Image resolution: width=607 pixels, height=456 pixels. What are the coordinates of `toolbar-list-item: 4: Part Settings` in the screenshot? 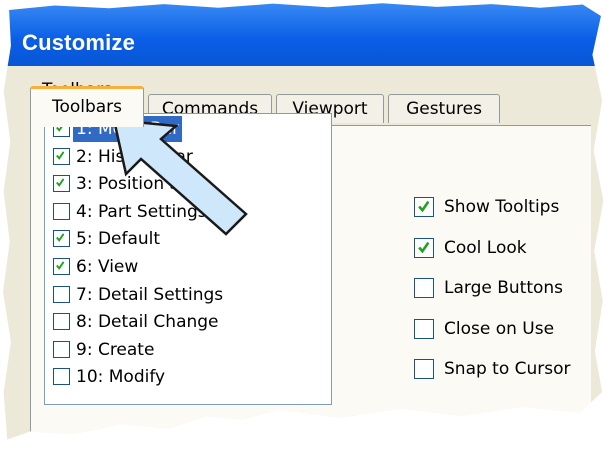 It's located at (188, 212).